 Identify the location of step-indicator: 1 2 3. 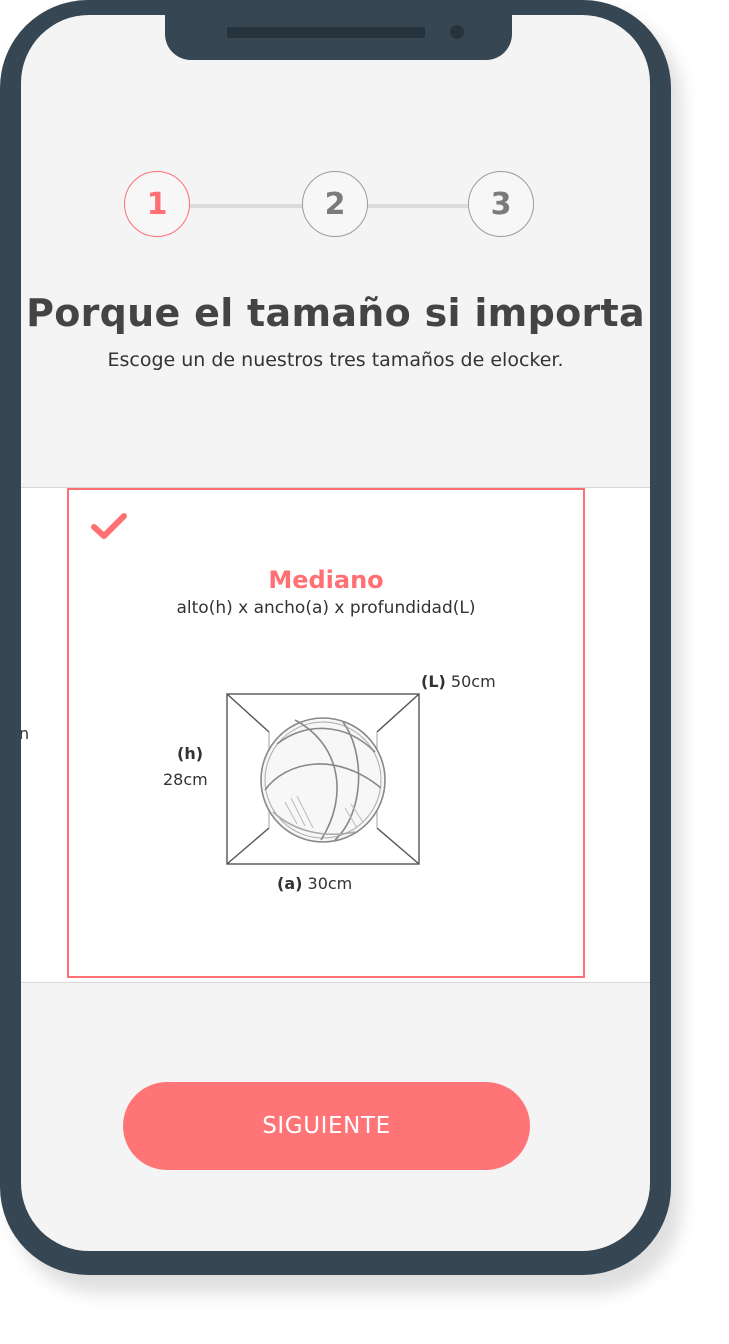
(329, 206).